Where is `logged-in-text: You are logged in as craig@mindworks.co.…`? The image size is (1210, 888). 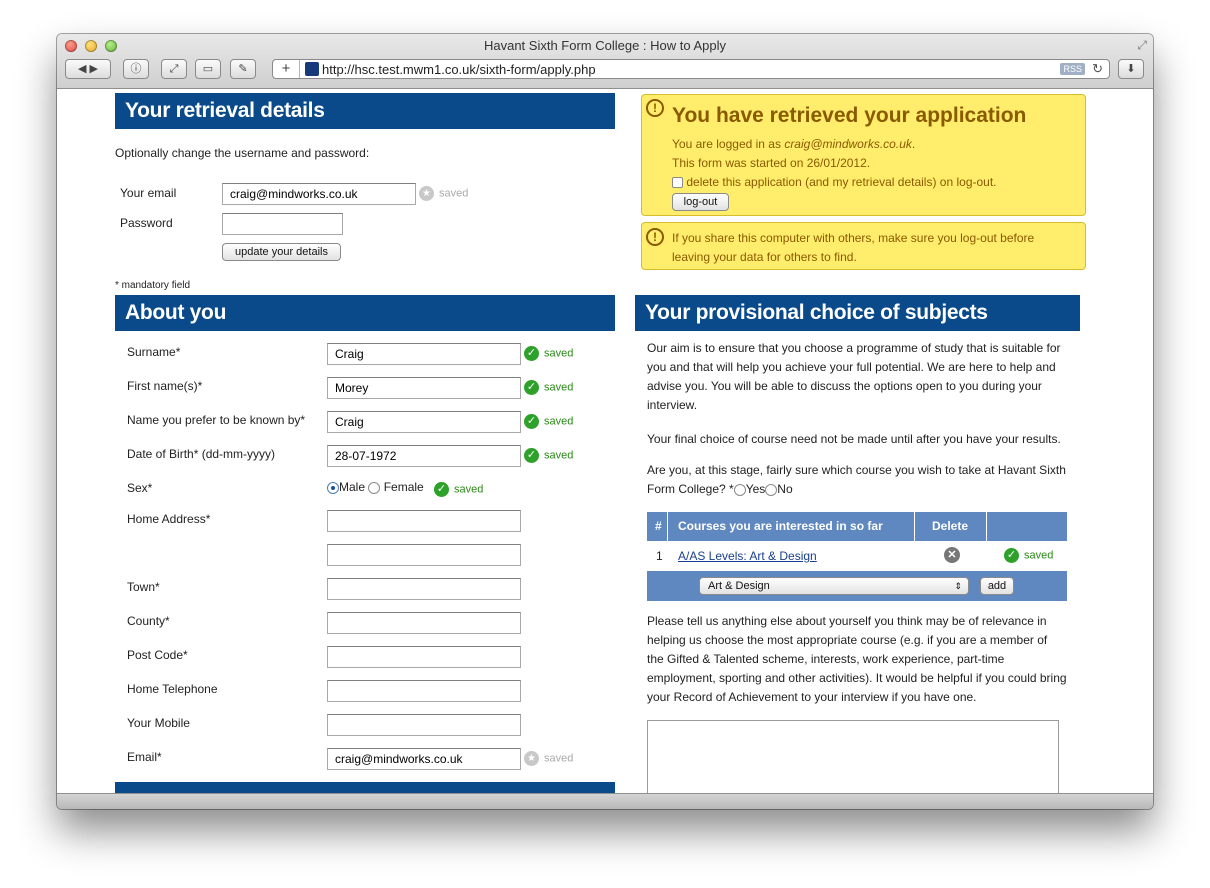 logged-in-text: You are logged in as craig@mindworks.co.… is located at coordinates (793, 144).